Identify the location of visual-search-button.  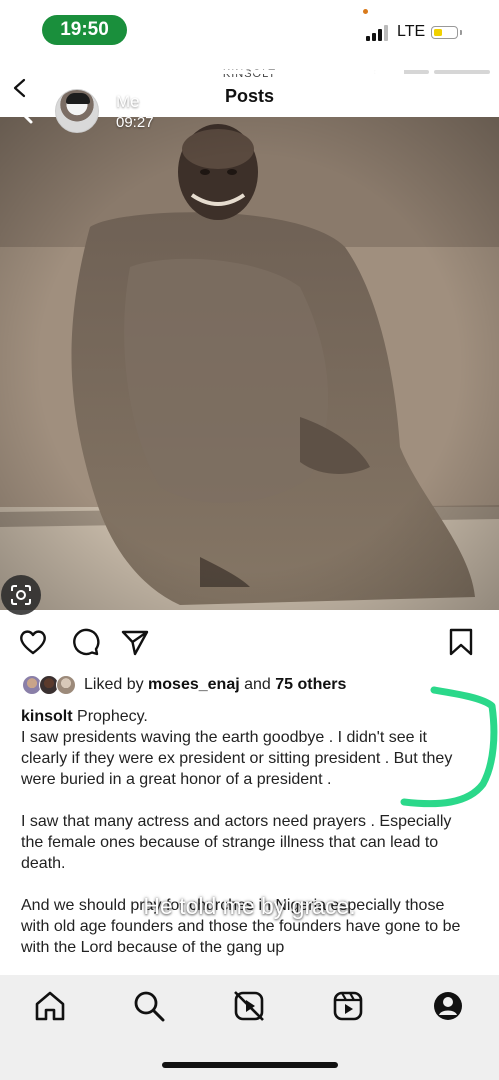
(21, 595).